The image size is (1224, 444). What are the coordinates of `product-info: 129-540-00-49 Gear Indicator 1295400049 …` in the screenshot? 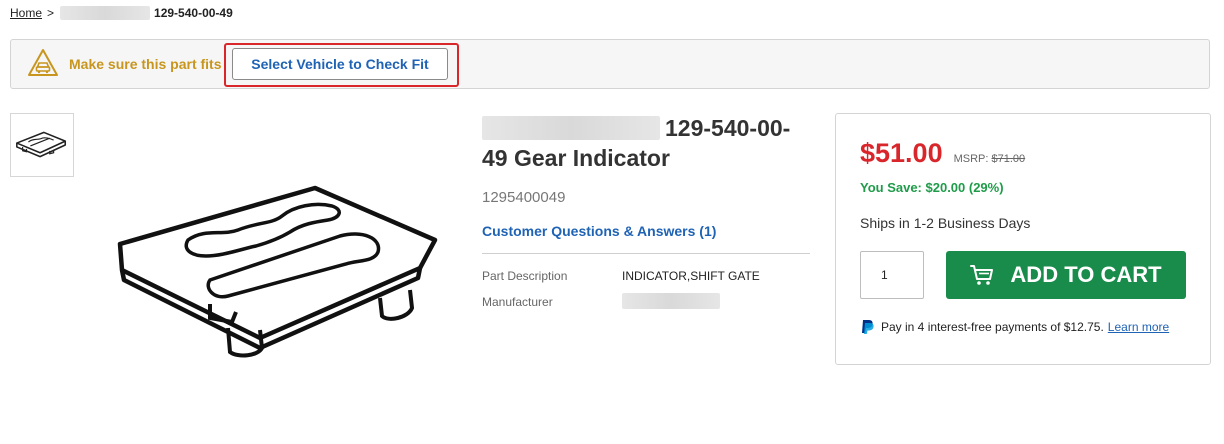 It's located at (647, 212).